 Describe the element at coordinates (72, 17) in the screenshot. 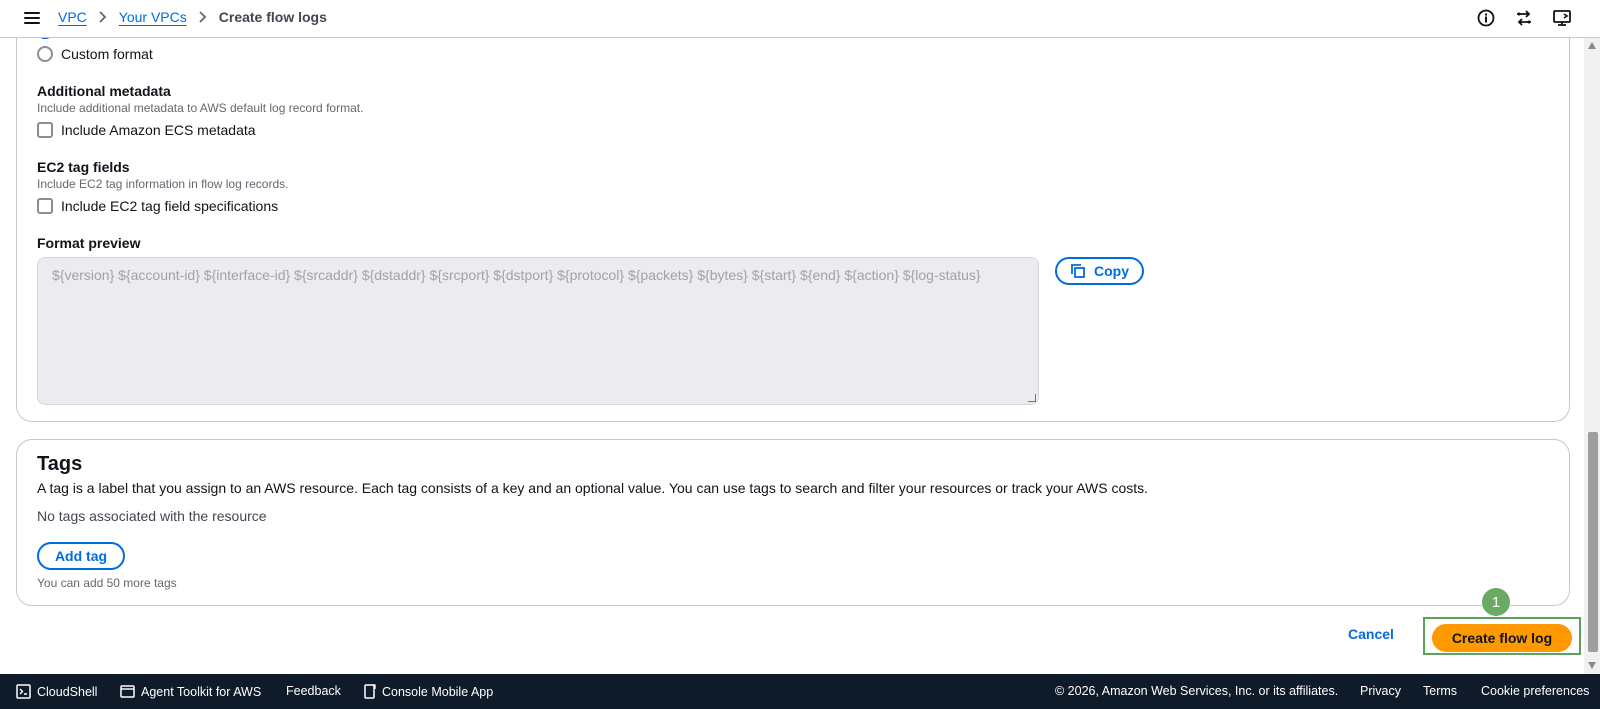

I see `breadcrumb-vpc: VPC` at that location.